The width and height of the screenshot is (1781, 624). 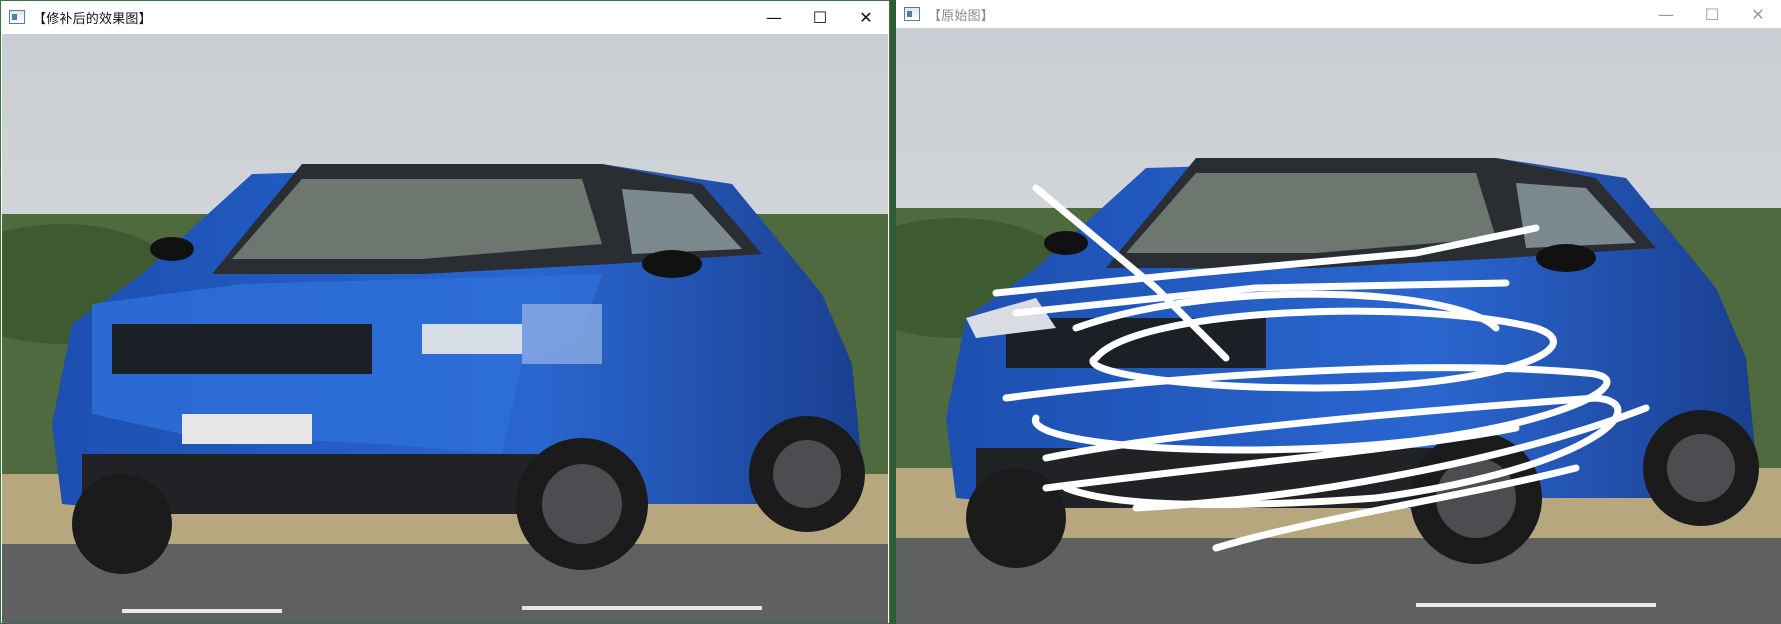 What do you see at coordinates (1338, 14) in the screenshot?
I see `titlebar: 【原始图】 — ☐ ✕` at bounding box center [1338, 14].